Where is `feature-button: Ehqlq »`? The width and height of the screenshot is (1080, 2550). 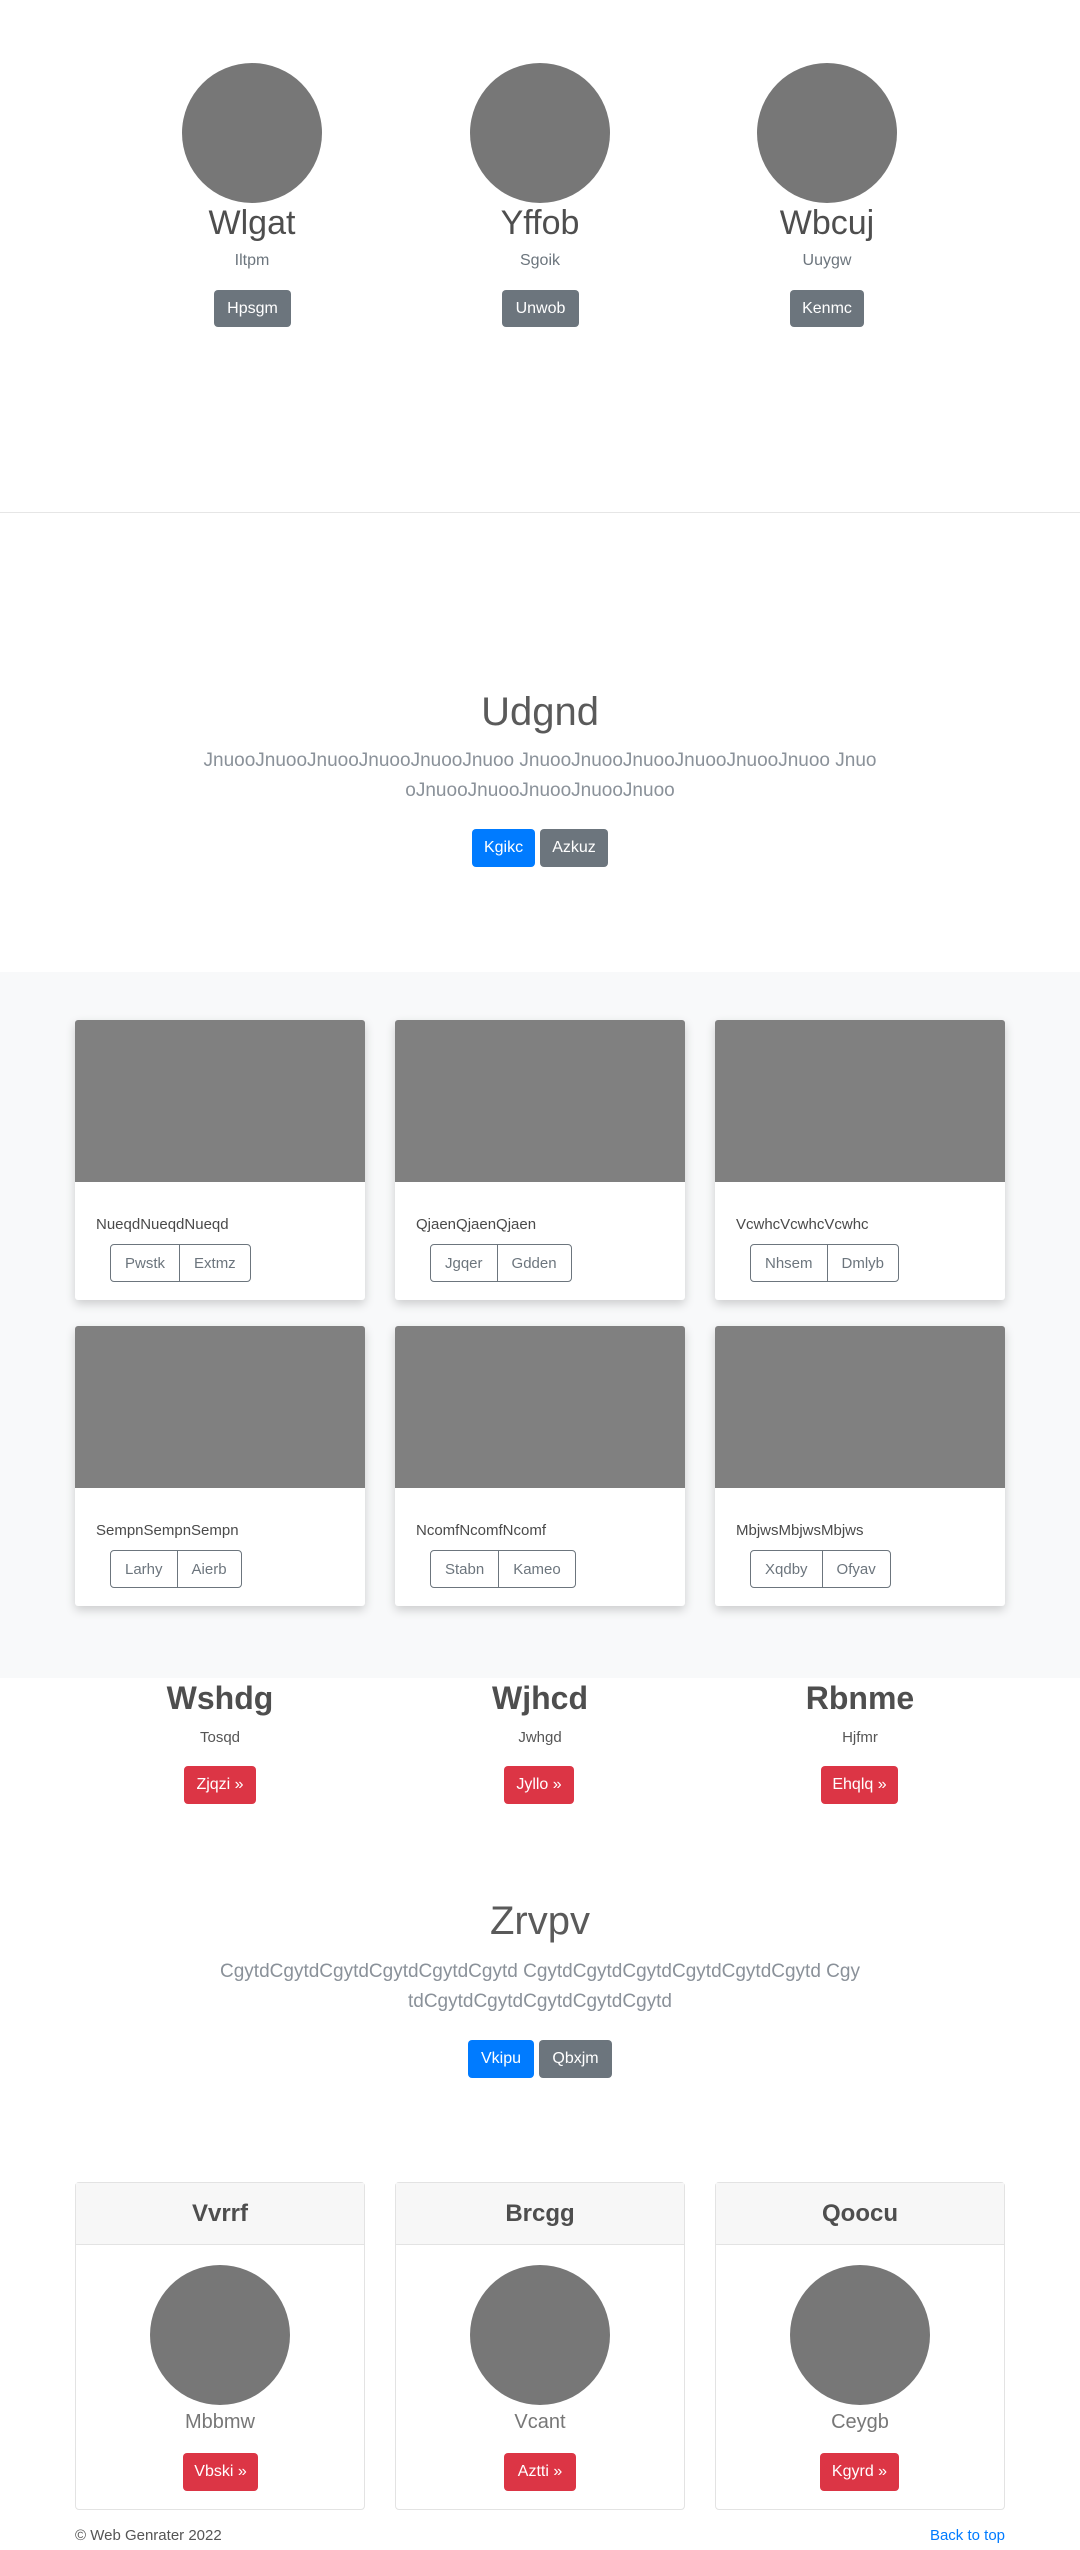
feature-button: Ehqlq » is located at coordinates (859, 1785).